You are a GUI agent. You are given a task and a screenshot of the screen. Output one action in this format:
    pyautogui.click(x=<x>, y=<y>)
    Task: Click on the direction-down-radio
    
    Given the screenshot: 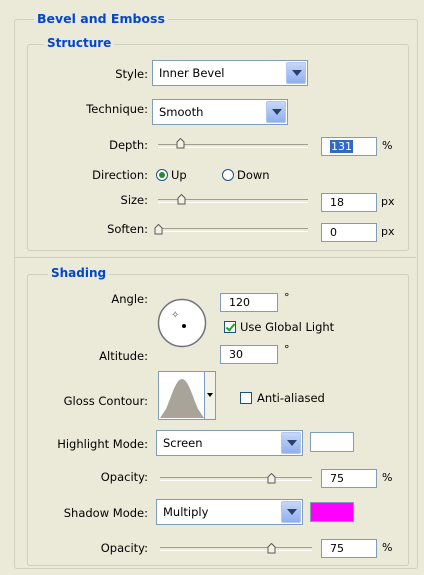 What is the action you would take?
    pyautogui.click(x=228, y=175)
    